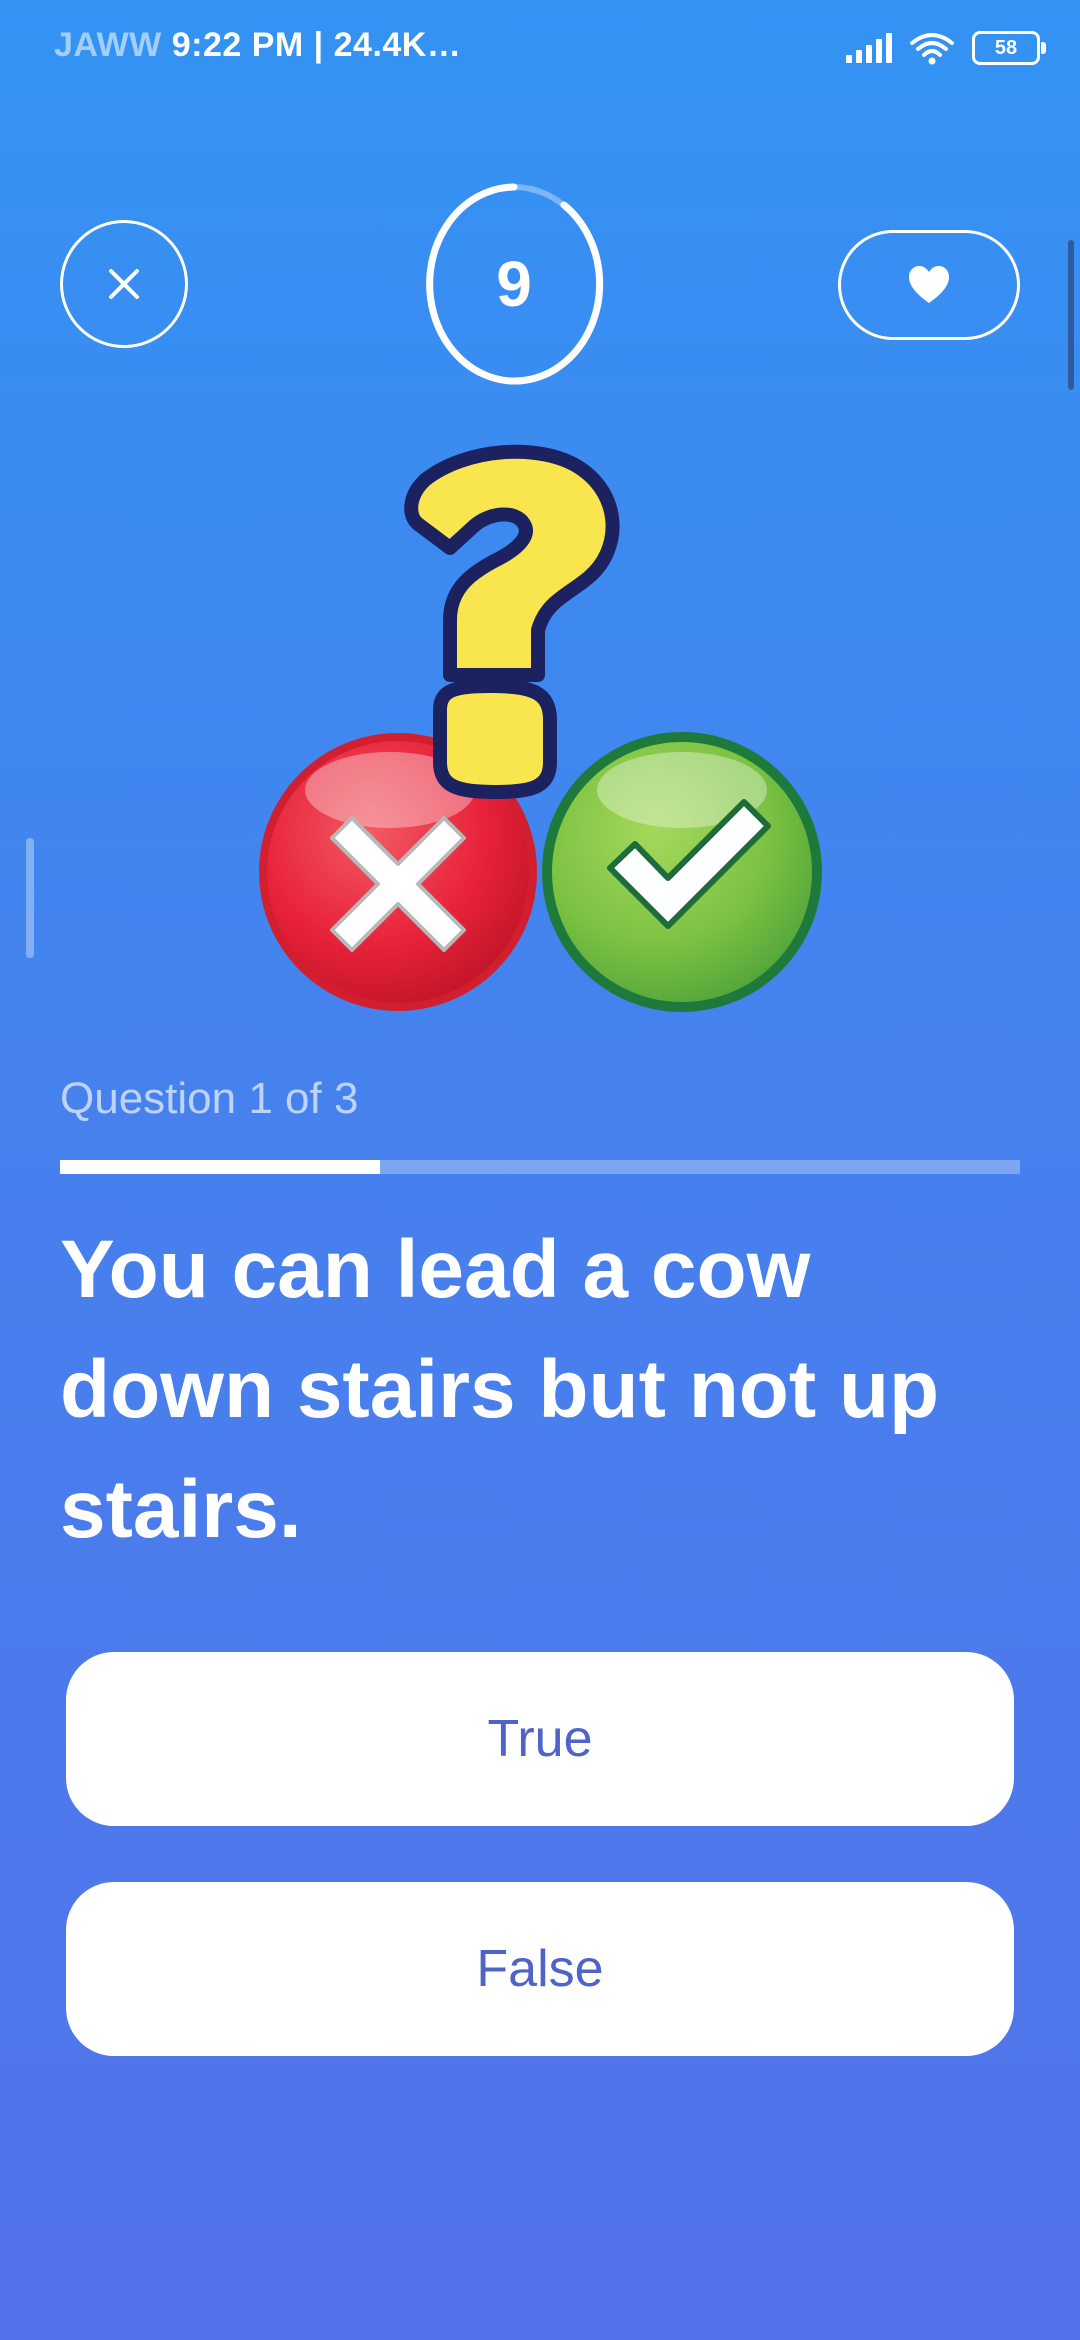  Describe the element at coordinates (869, 48) in the screenshot. I see `signal-icon` at that location.